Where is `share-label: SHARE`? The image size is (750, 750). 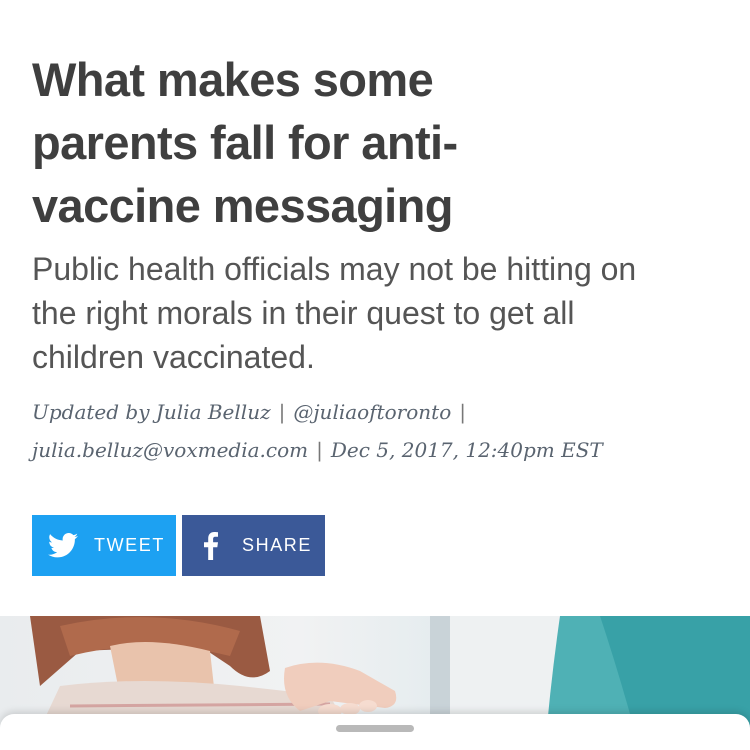 share-label: SHARE is located at coordinates (277, 545).